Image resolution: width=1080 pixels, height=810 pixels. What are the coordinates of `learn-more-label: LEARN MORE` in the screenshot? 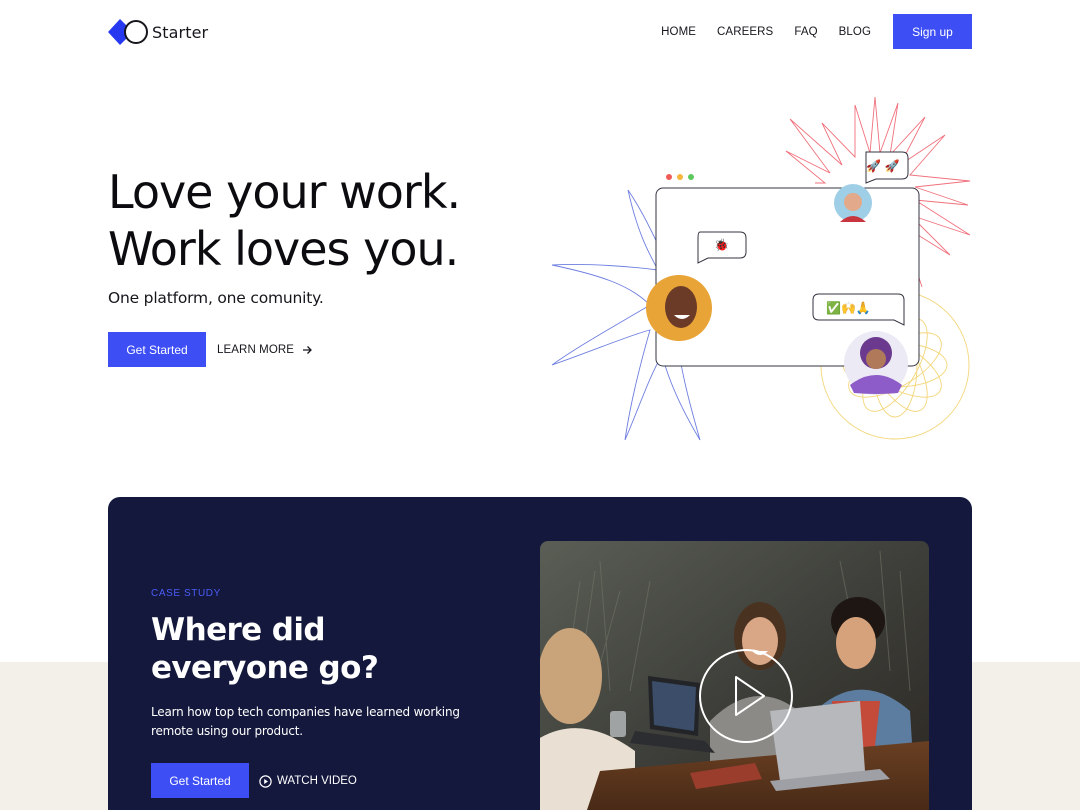 It's located at (256, 350).